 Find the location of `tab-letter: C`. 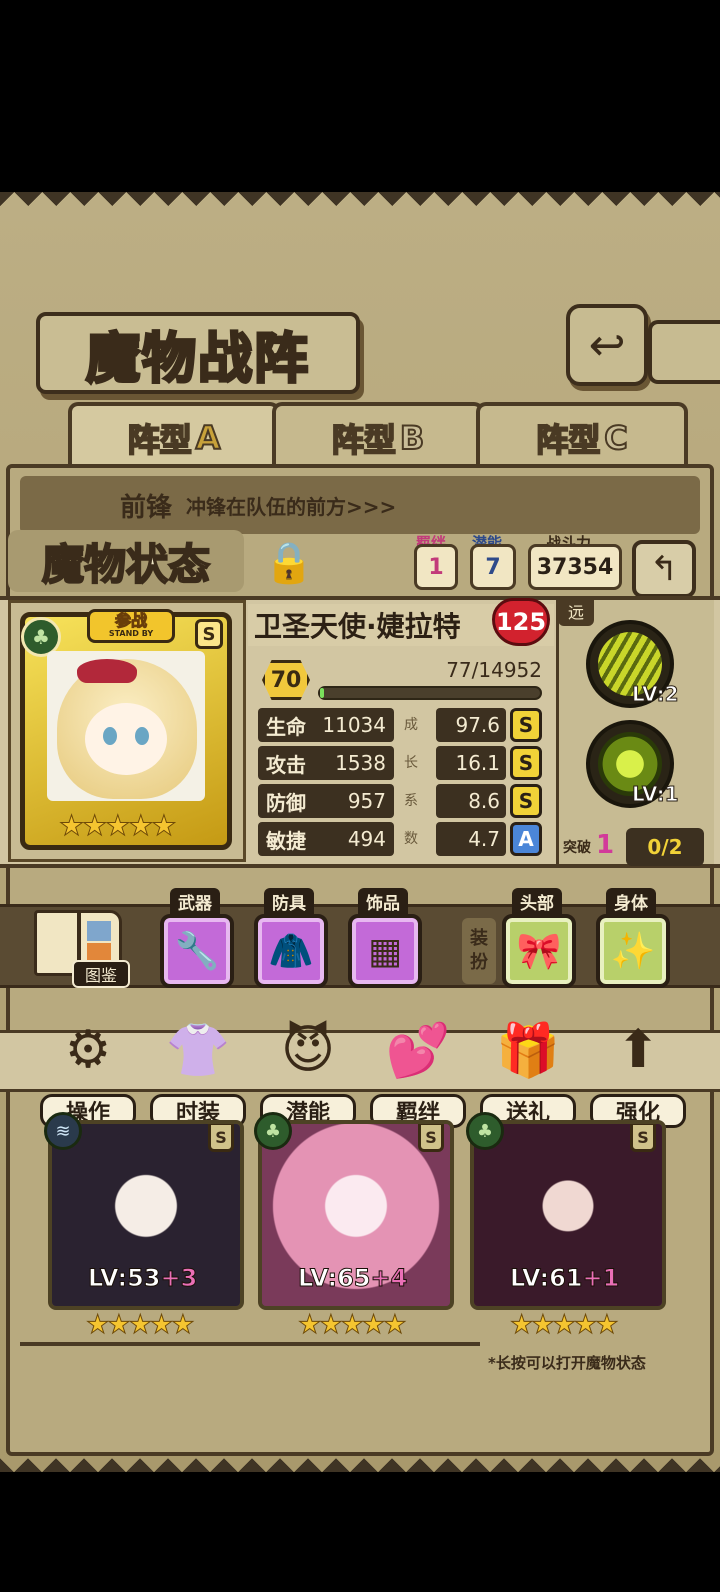

tab-letter: C is located at coordinates (616, 438).